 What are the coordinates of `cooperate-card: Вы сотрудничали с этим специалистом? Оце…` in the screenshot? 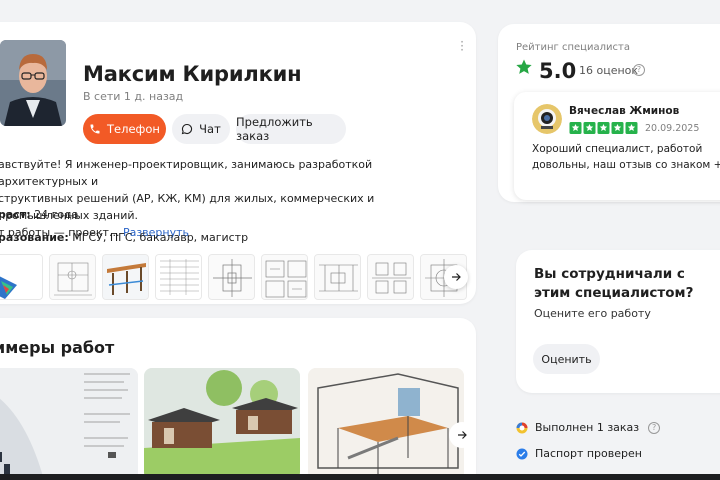 It's located at (618, 321).